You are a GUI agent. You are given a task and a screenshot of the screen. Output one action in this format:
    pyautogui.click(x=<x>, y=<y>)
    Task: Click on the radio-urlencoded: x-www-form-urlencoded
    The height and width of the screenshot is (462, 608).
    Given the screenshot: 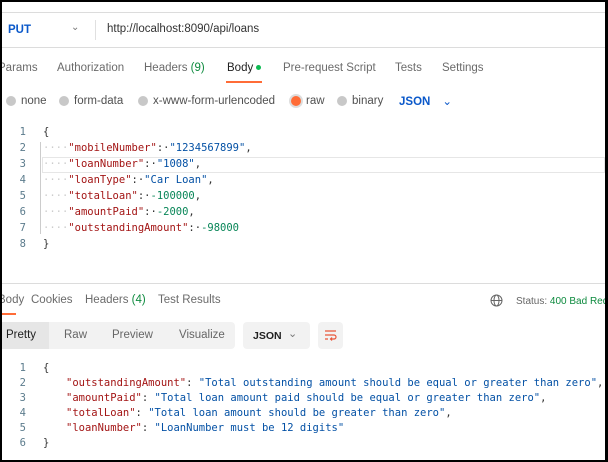 What is the action you would take?
    pyautogui.click(x=206, y=101)
    